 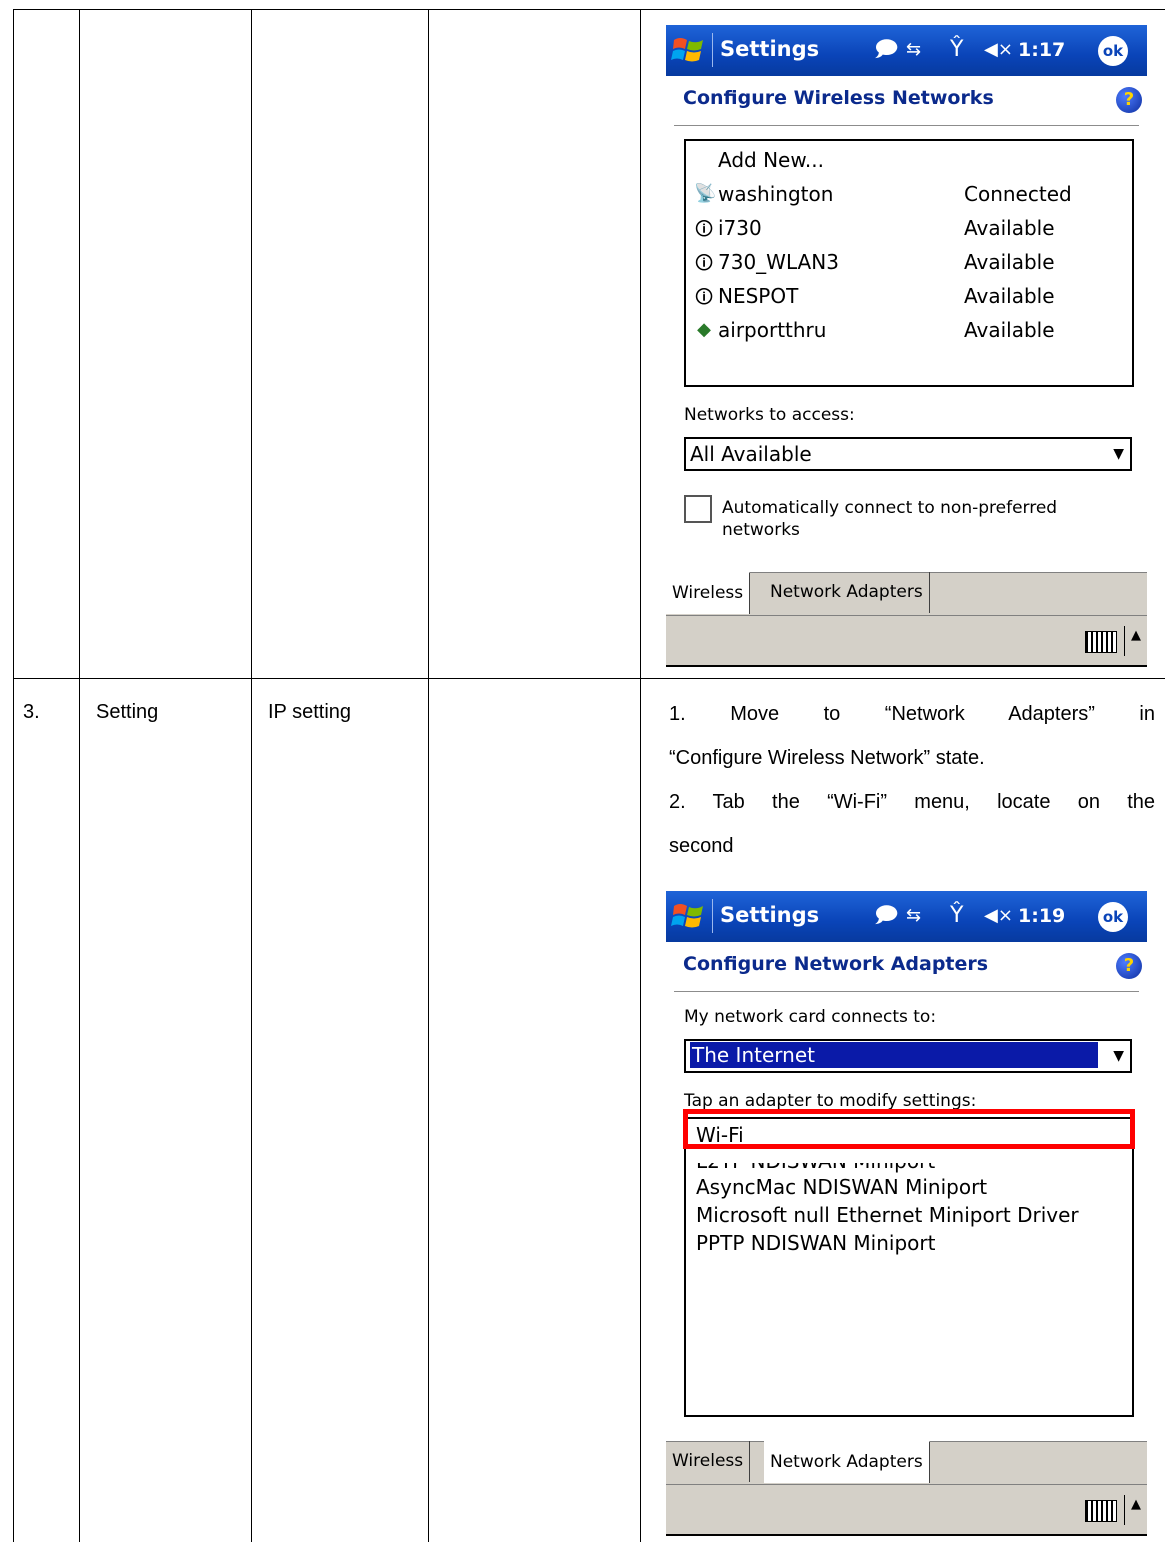 What do you see at coordinates (31, 712) in the screenshot?
I see `row-number: 3.` at bounding box center [31, 712].